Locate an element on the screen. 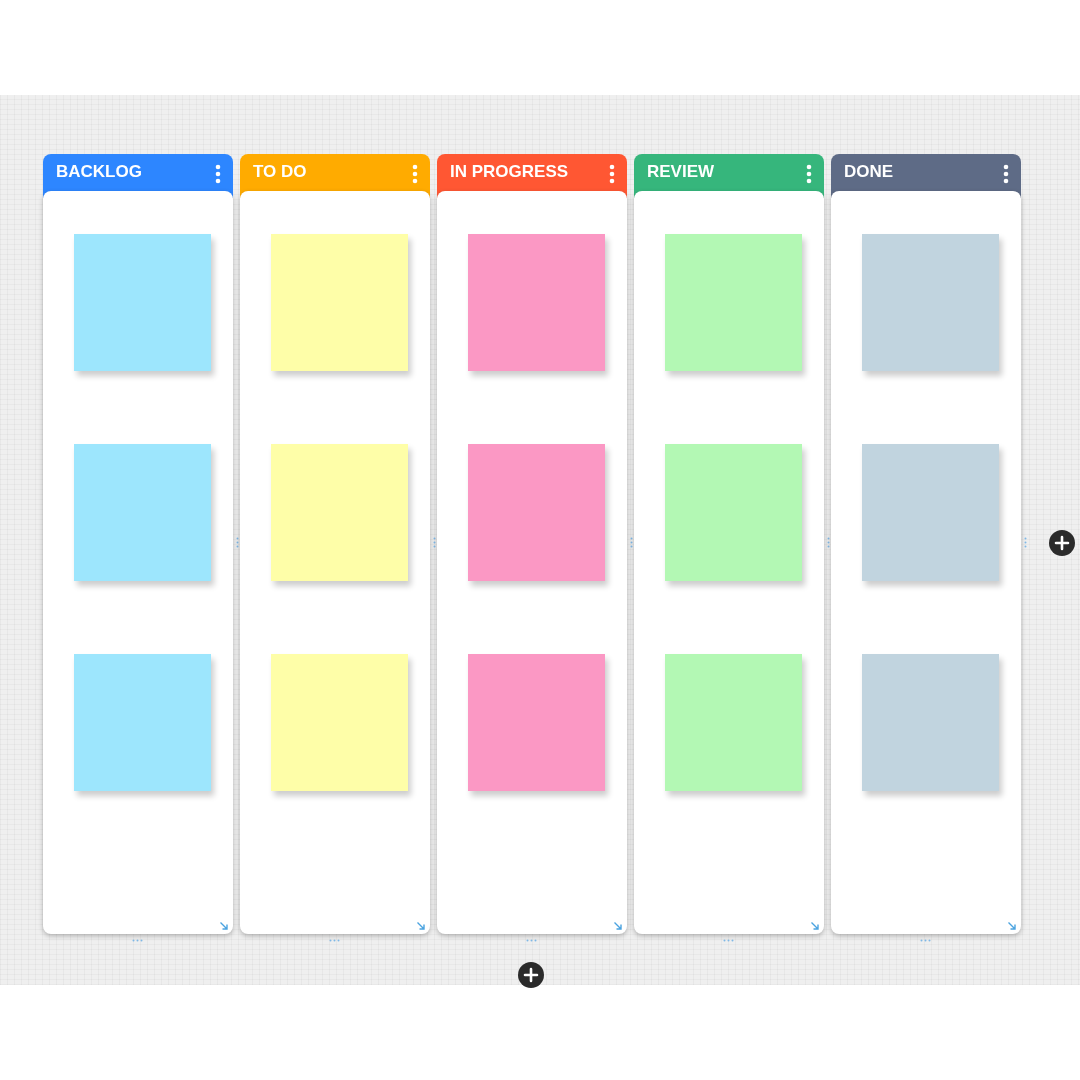 The width and height of the screenshot is (1080, 1080). column-title: TO DO is located at coordinates (280, 172).